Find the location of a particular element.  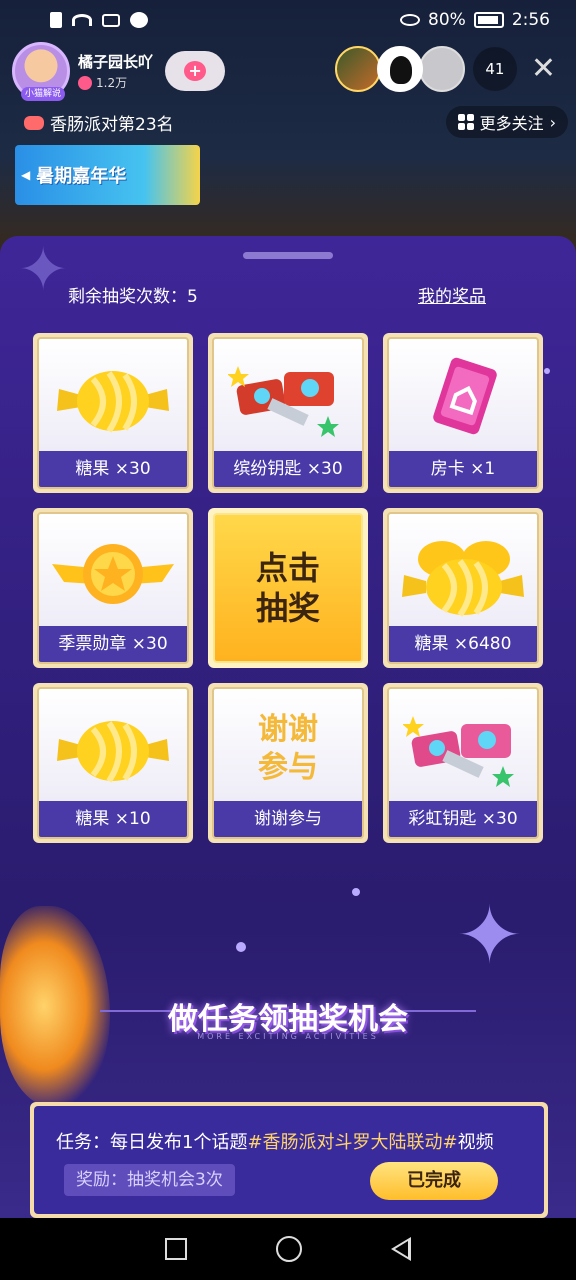

viewer-avatar-default is located at coordinates (441, 69).